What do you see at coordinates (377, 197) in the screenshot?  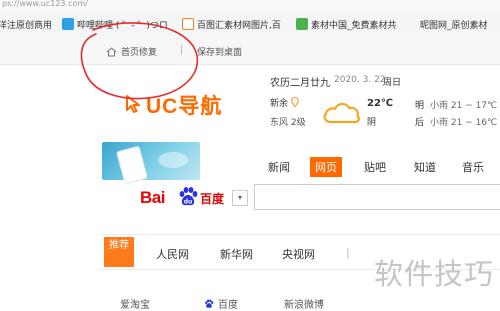 I see `search-input` at bounding box center [377, 197].